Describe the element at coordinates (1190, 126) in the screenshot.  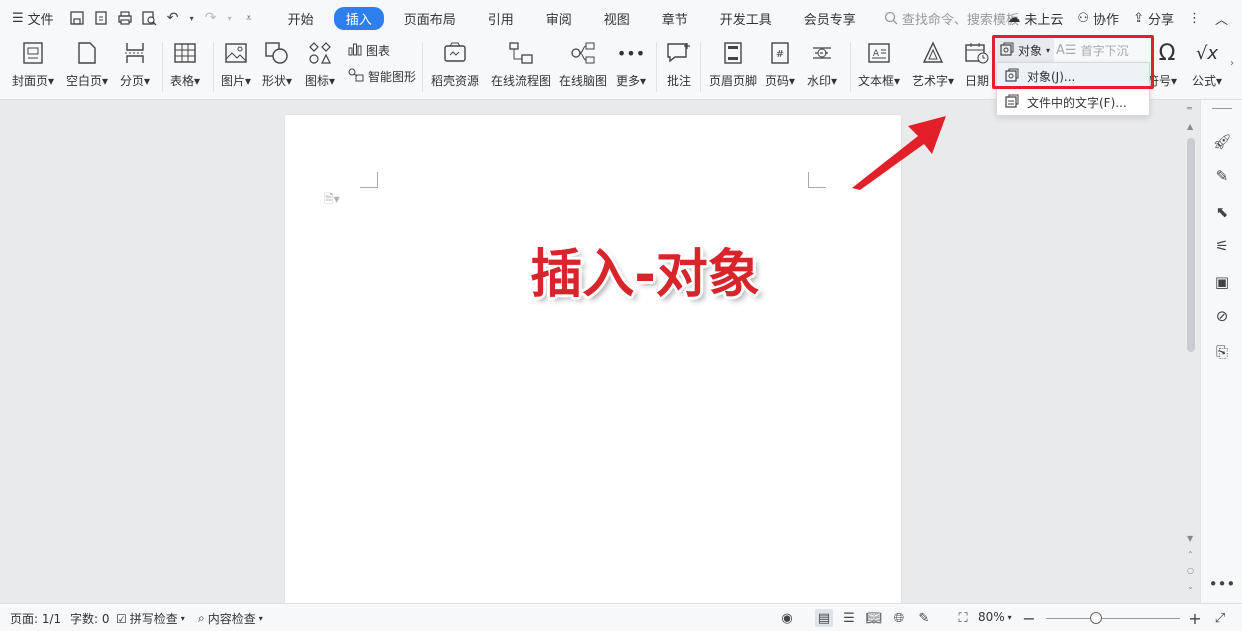
I see `scroll-up-icon: ▲` at that location.